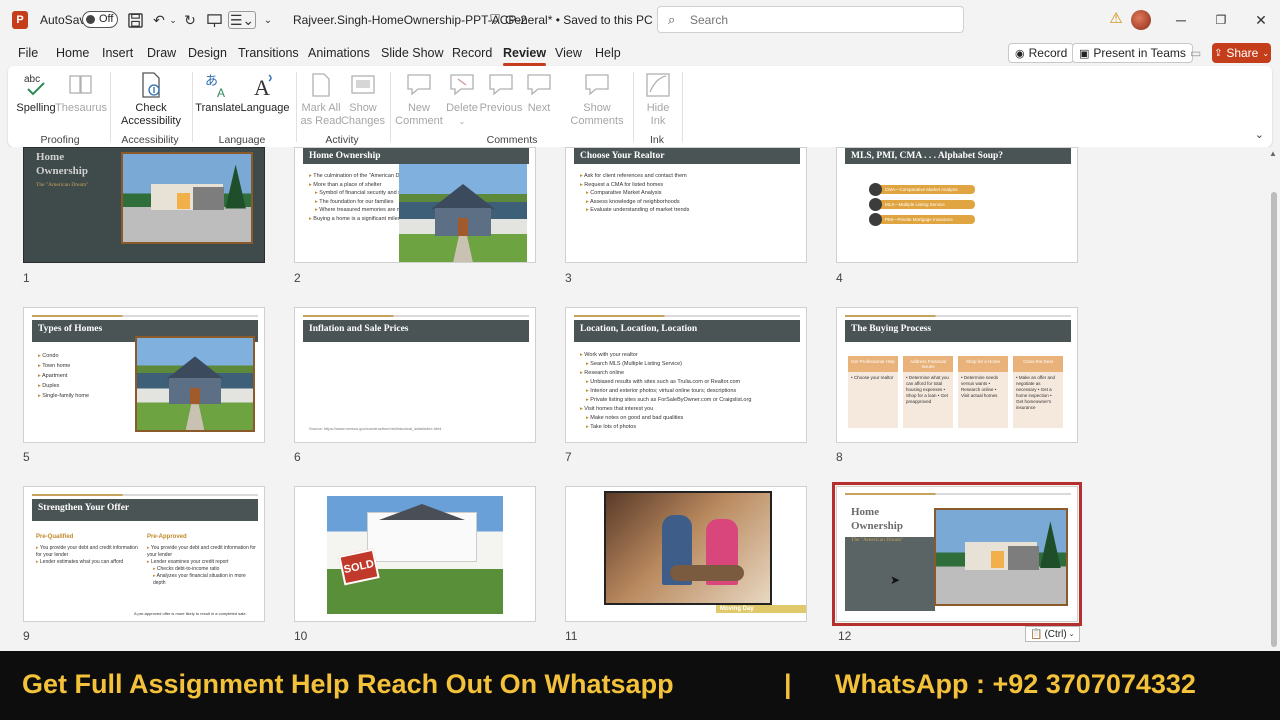 The image size is (1280, 720). What do you see at coordinates (1274, 419) in the screenshot?
I see `scrollbar-thumb` at bounding box center [1274, 419].